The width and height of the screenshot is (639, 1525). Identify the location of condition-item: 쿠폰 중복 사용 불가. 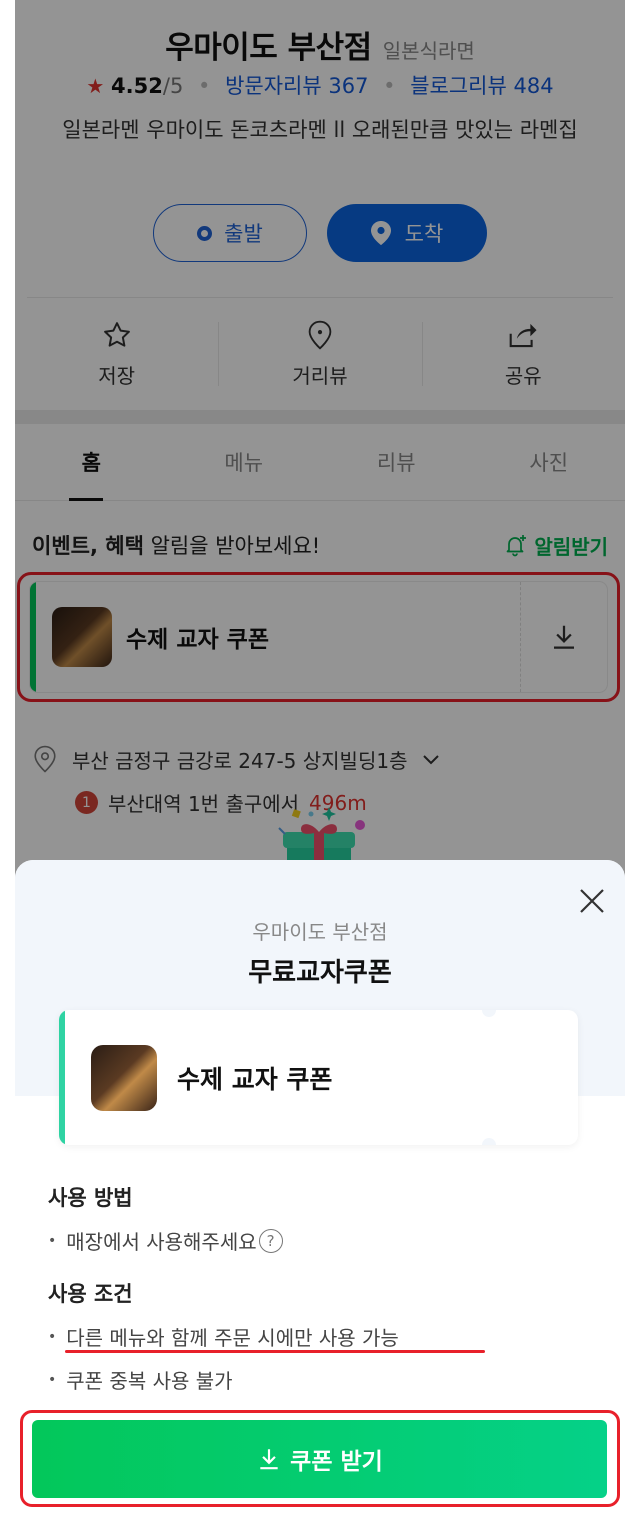
(328, 1379).